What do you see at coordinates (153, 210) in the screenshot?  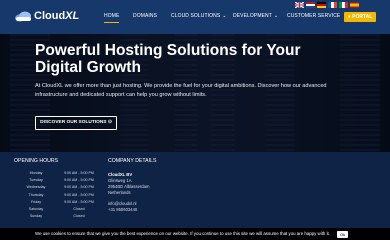 I see `company-phone-link: +31 850603440` at bounding box center [153, 210].